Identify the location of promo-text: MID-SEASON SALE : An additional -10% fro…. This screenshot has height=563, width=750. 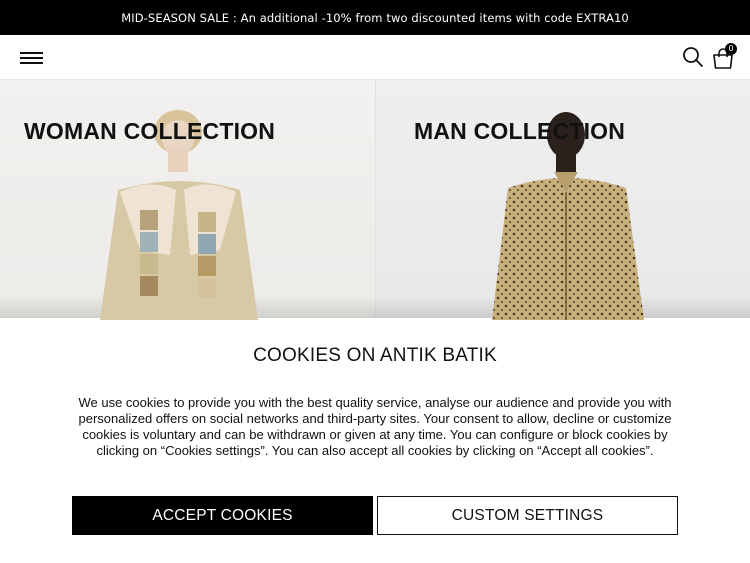
(375, 17).